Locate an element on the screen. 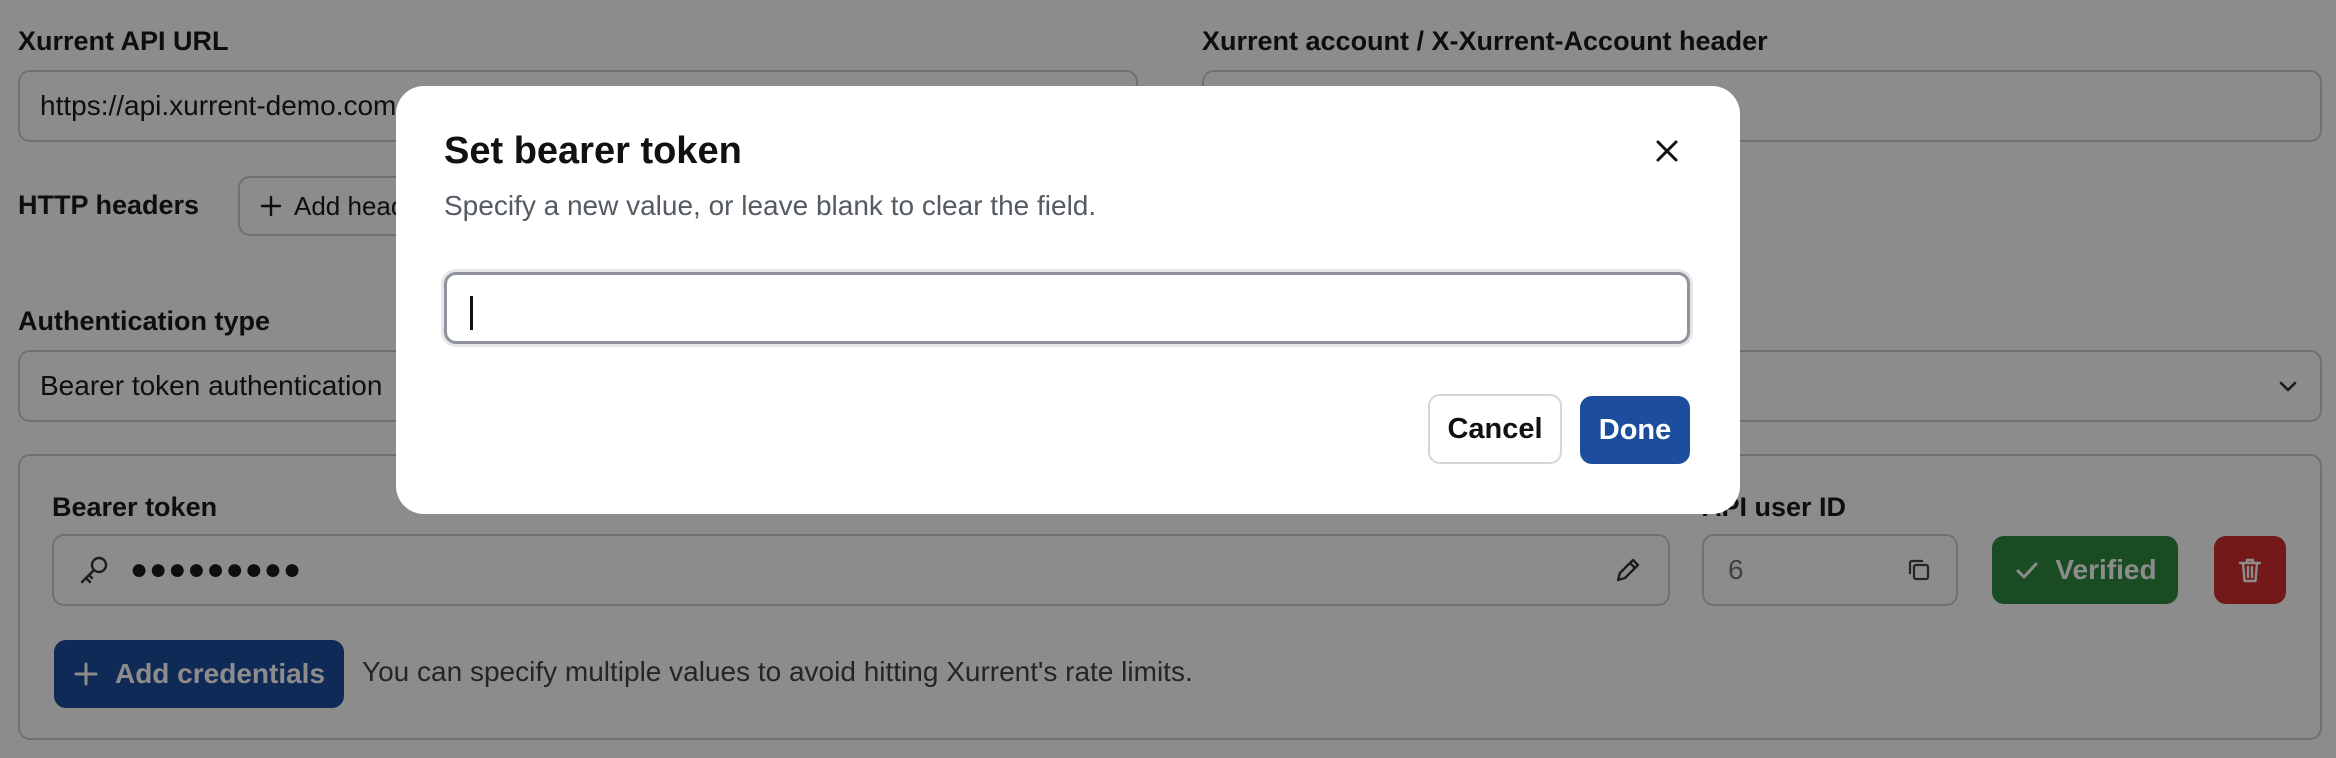 The height and width of the screenshot is (758, 2336). bearer-token-input is located at coordinates (1067, 308).